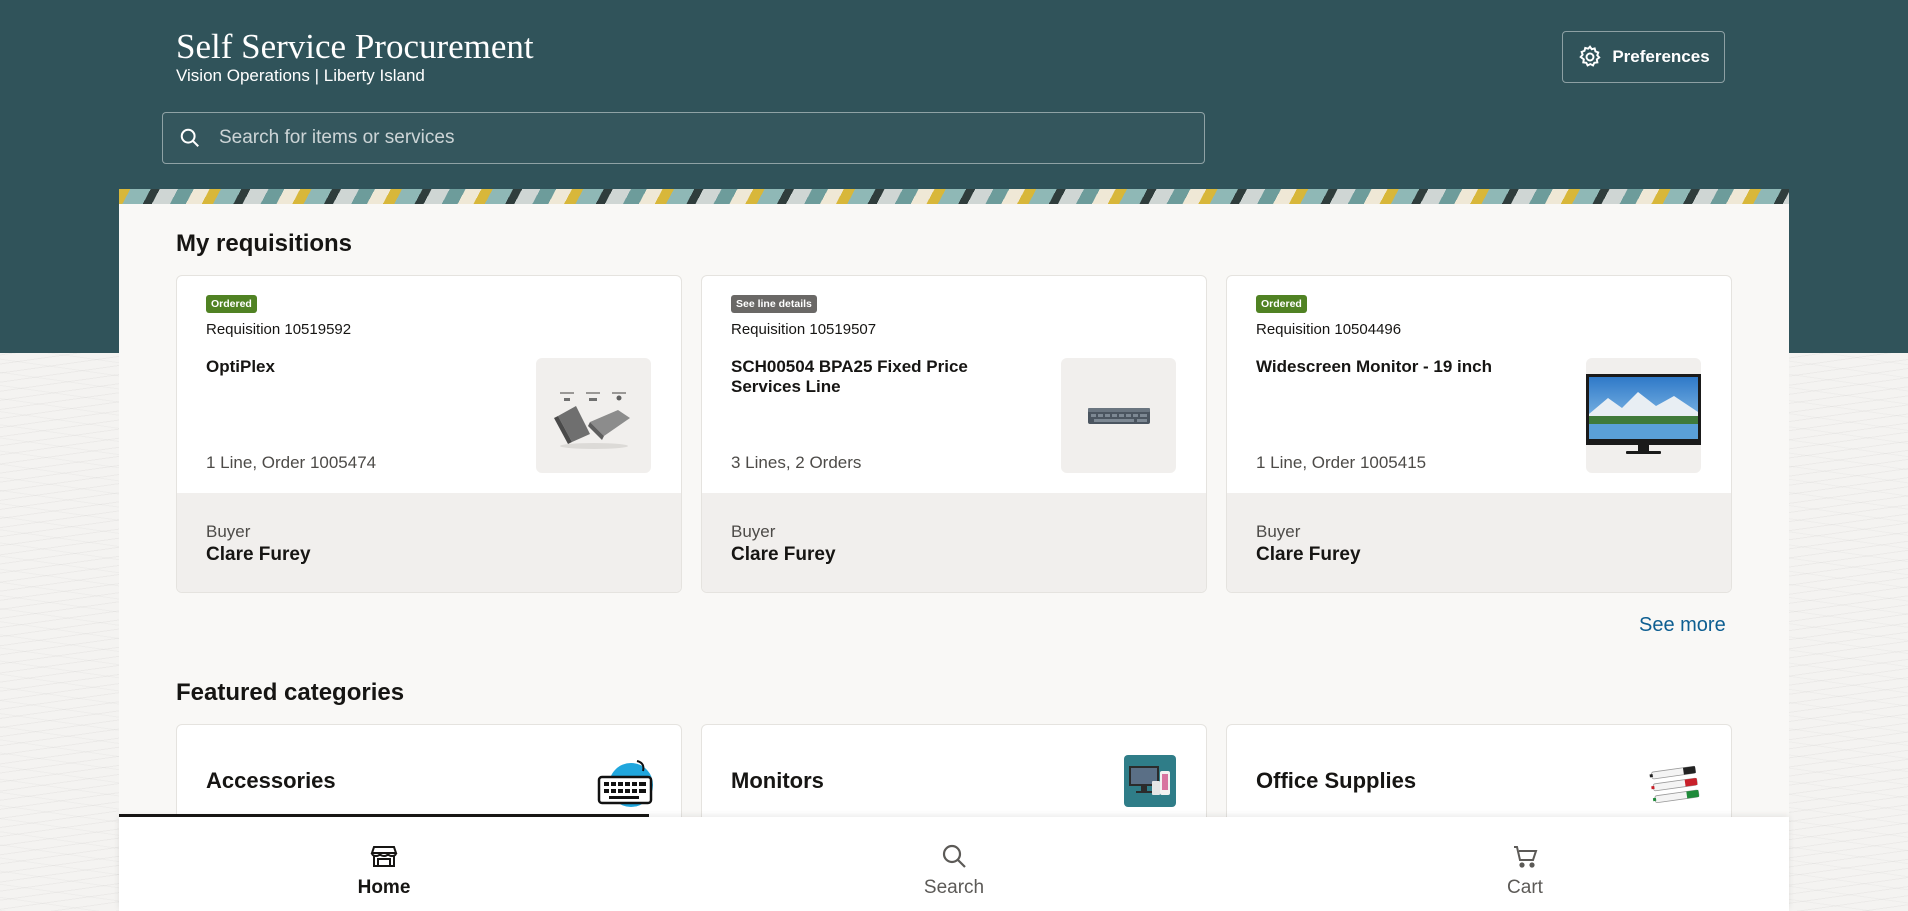  Describe the element at coordinates (774, 304) in the screenshot. I see `status-badge: See line details` at that location.